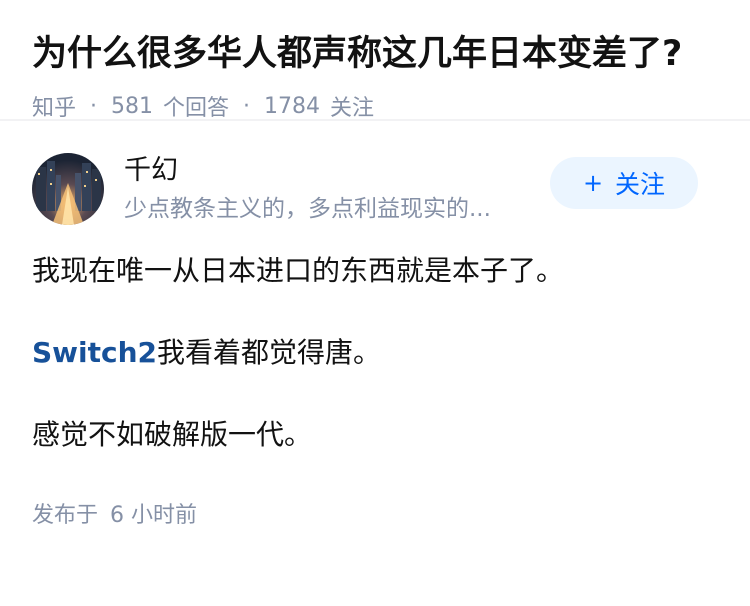  What do you see at coordinates (172, 434) in the screenshot?
I see `answer-paragraph: 感觉不如破解版一代。` at bounding box center [172, 434].